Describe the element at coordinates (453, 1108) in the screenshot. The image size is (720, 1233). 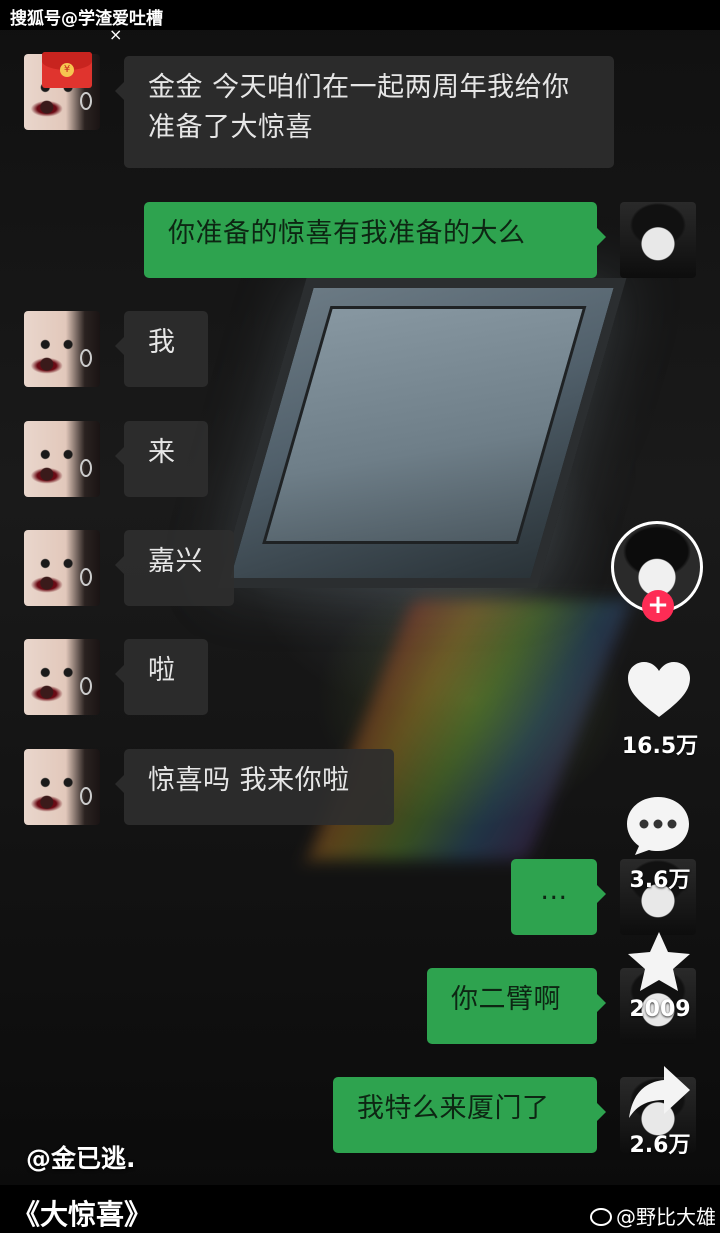
I see `message-text: 我特么来厦门了` at that location.